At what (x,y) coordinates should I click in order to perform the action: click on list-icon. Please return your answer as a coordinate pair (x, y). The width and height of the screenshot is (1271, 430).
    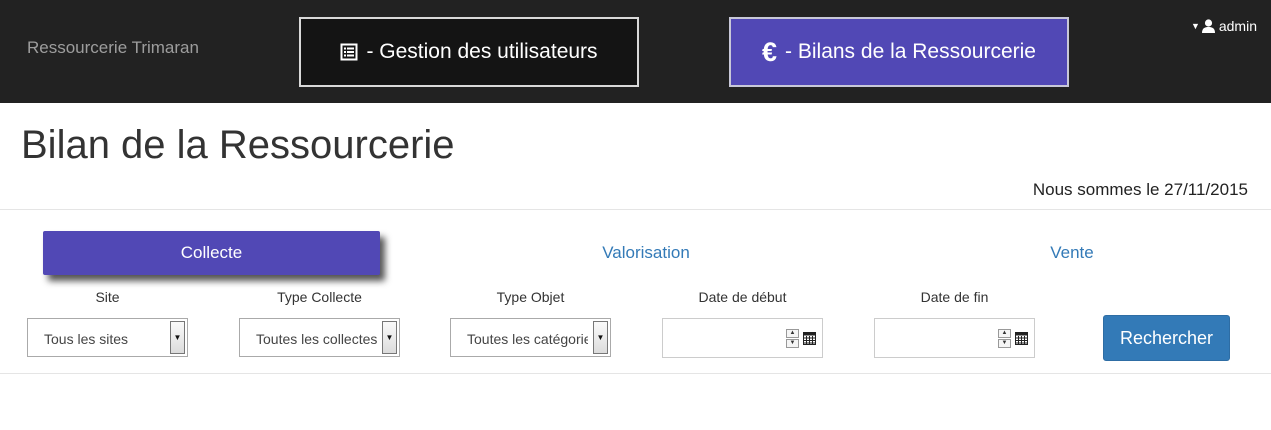
    Looking at the image, I should click on (349, 52).